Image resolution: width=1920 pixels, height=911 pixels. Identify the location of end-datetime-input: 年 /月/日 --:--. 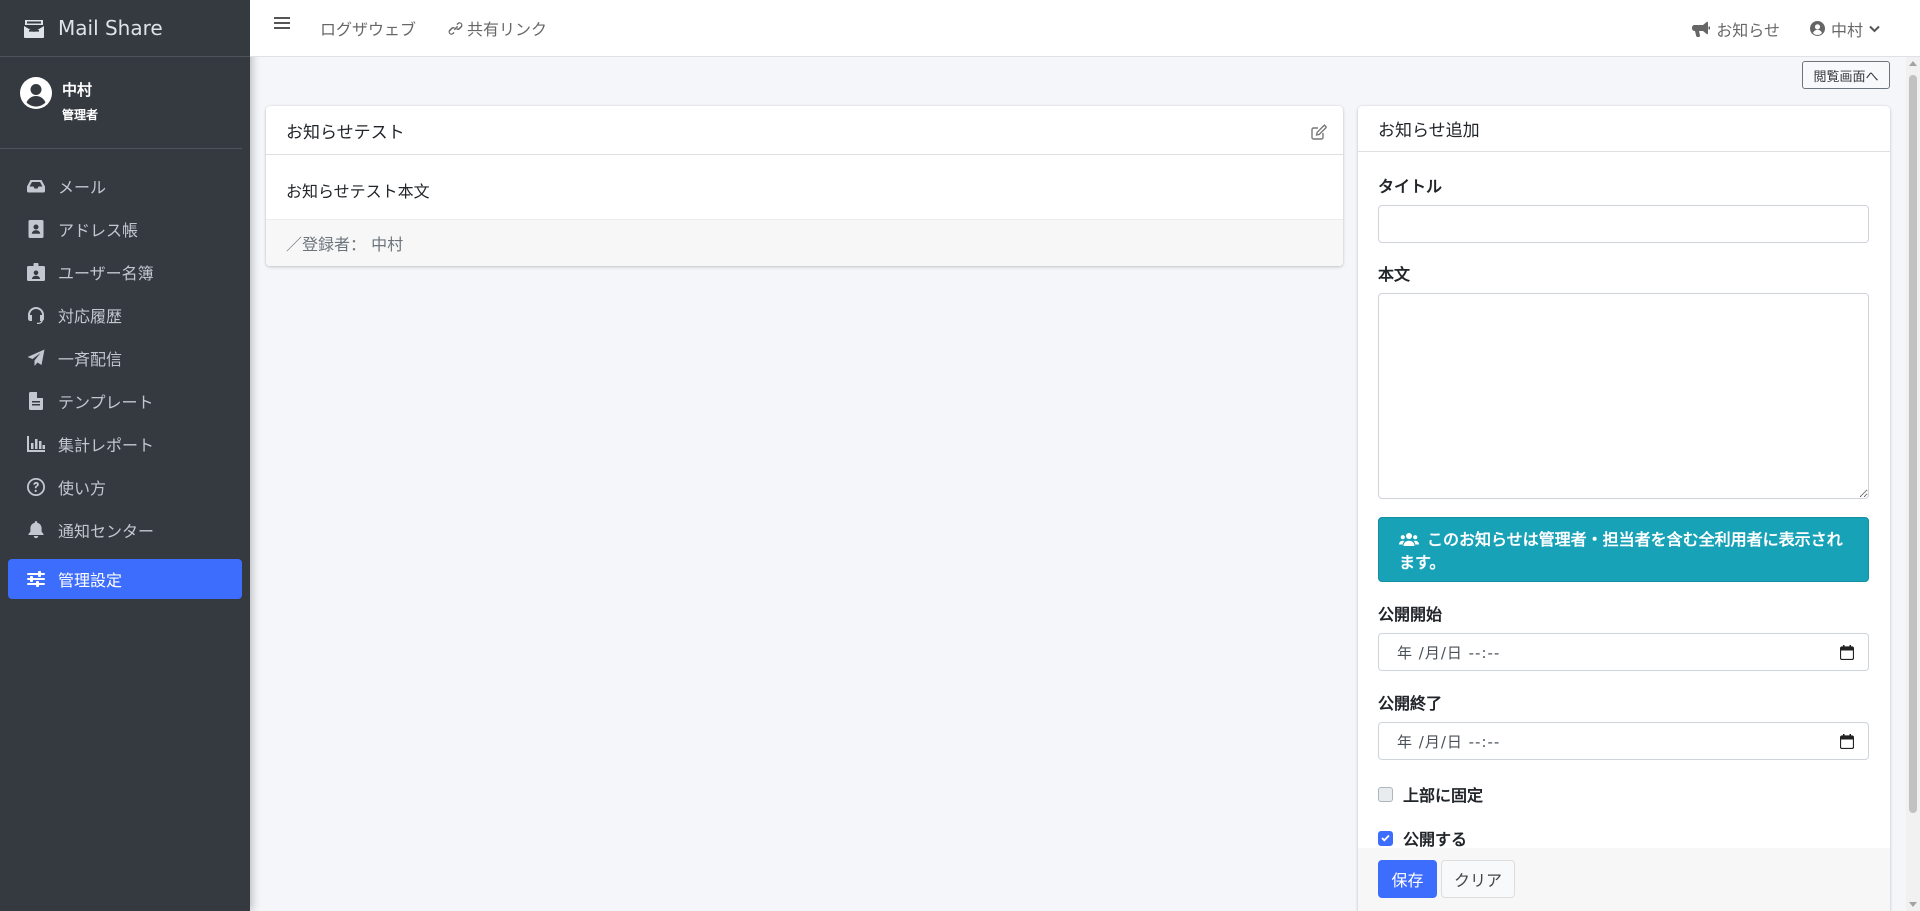
(1623, 741).